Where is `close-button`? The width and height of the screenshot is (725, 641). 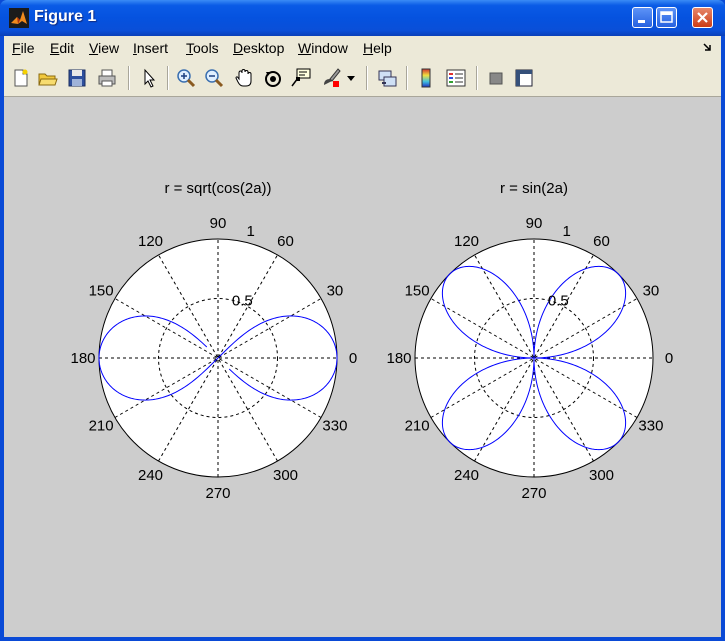
close-button is located at coordinates (702, 17).